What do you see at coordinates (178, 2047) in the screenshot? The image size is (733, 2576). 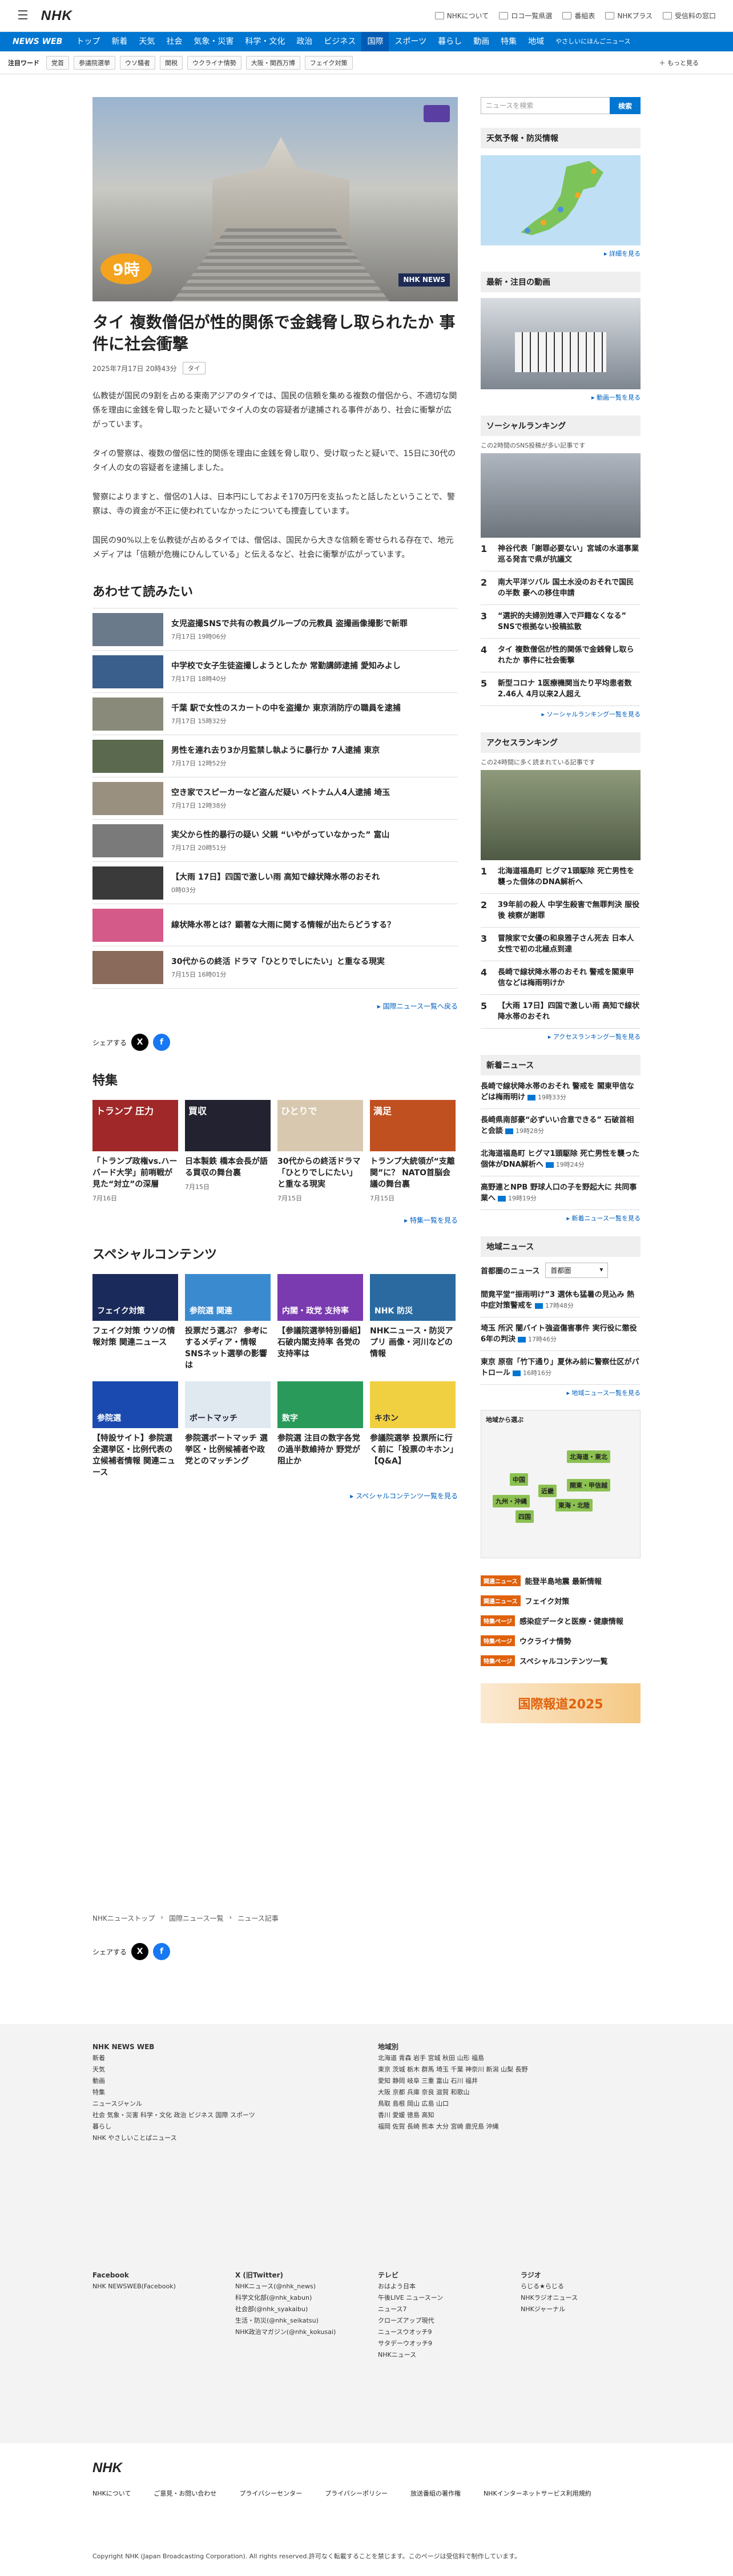 I see `footer-brand: NHK NEWS WEB` at bounding box center [178, 2047].